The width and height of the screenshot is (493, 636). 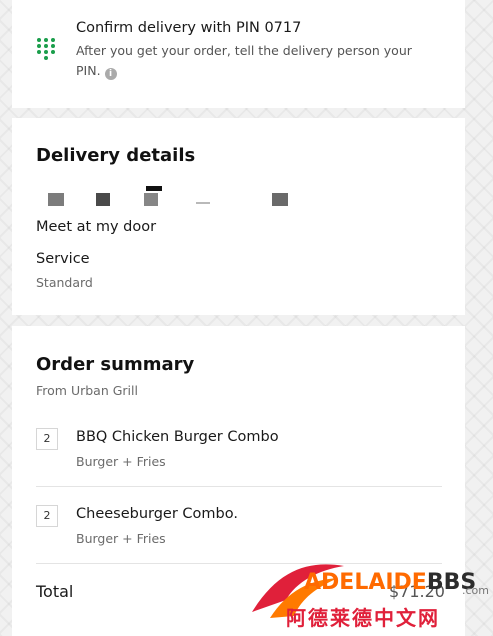 What do you see at coordinates (96, 227) in the screenshot?
I see `dropoff-option: Meet at my door` at bounding box center [96, 227].